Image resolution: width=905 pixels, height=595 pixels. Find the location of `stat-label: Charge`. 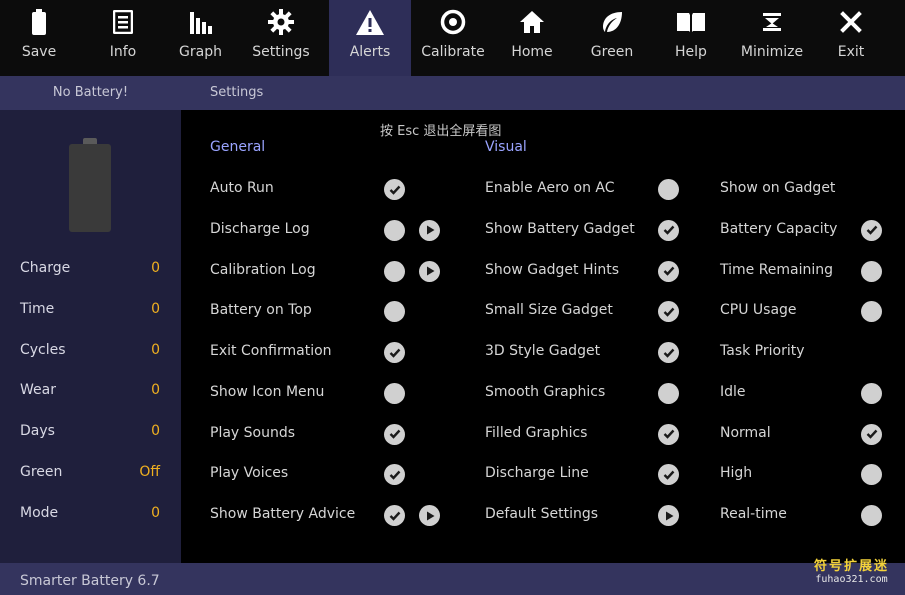

stat-label: Charge is located at coordinates (45, 268).